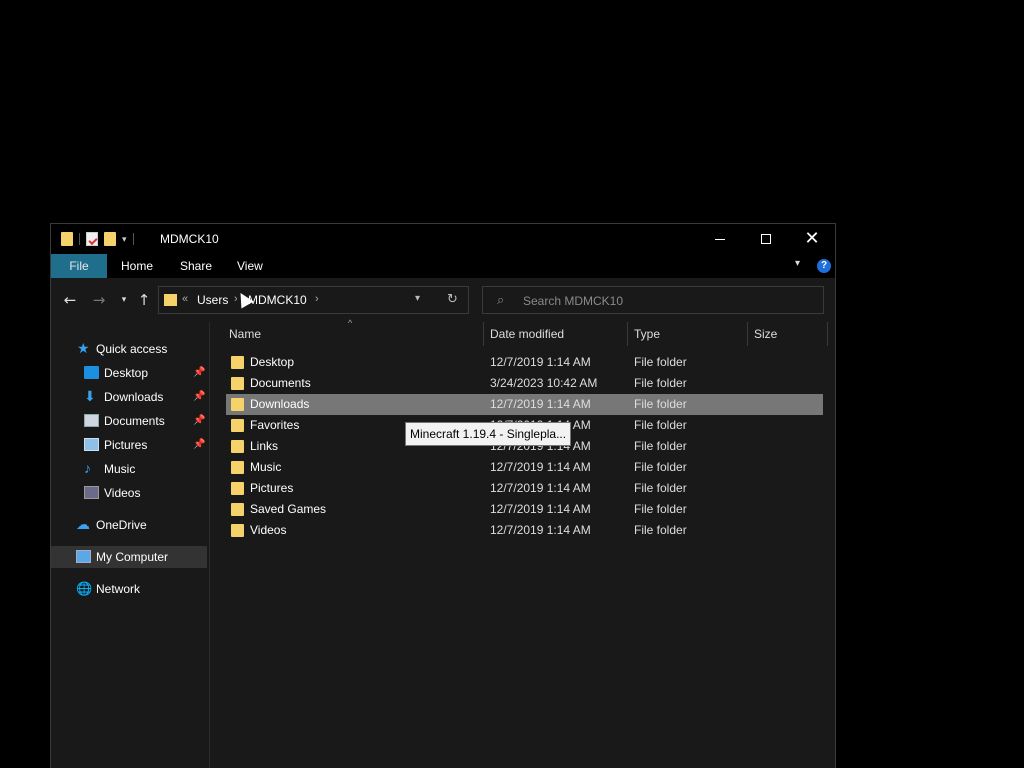  What do you see at coordinates (79, 266) in the screenshot?
I see `tab-file: File` at bounding box center [79, 266].